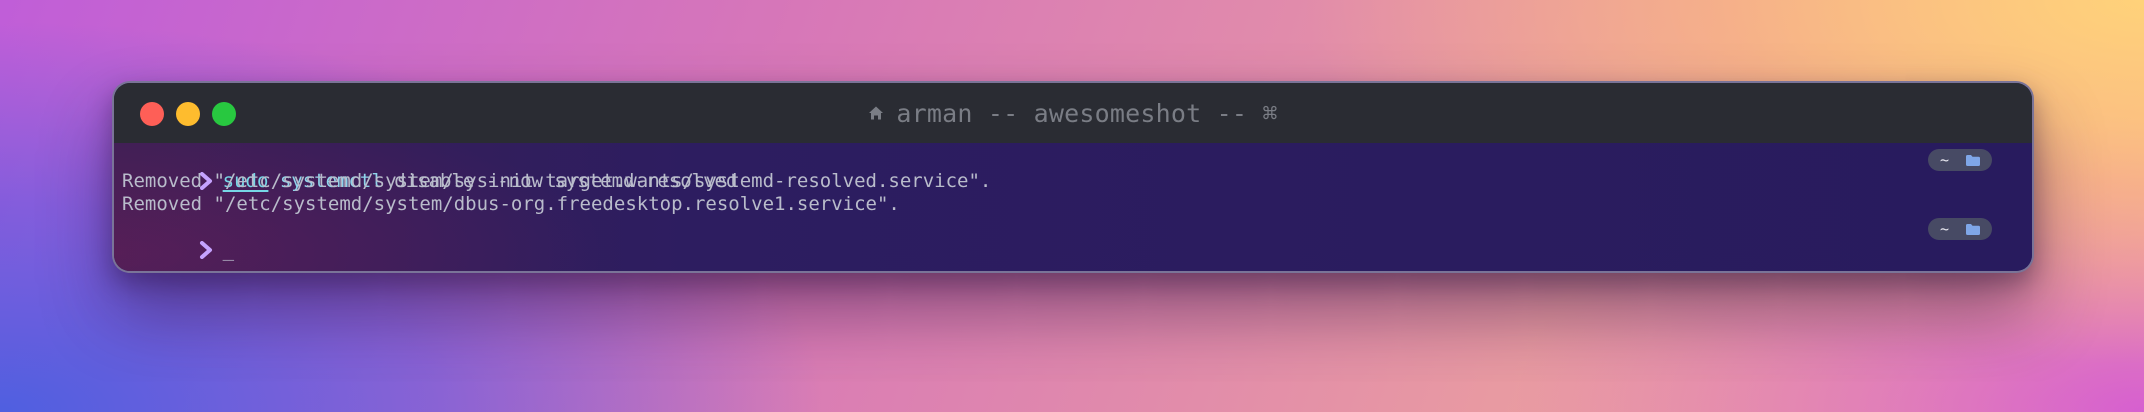  What do you see at coordinates (228, 250) in the screenshot?
I see `cursor: _` at bounding box center [228, 250].